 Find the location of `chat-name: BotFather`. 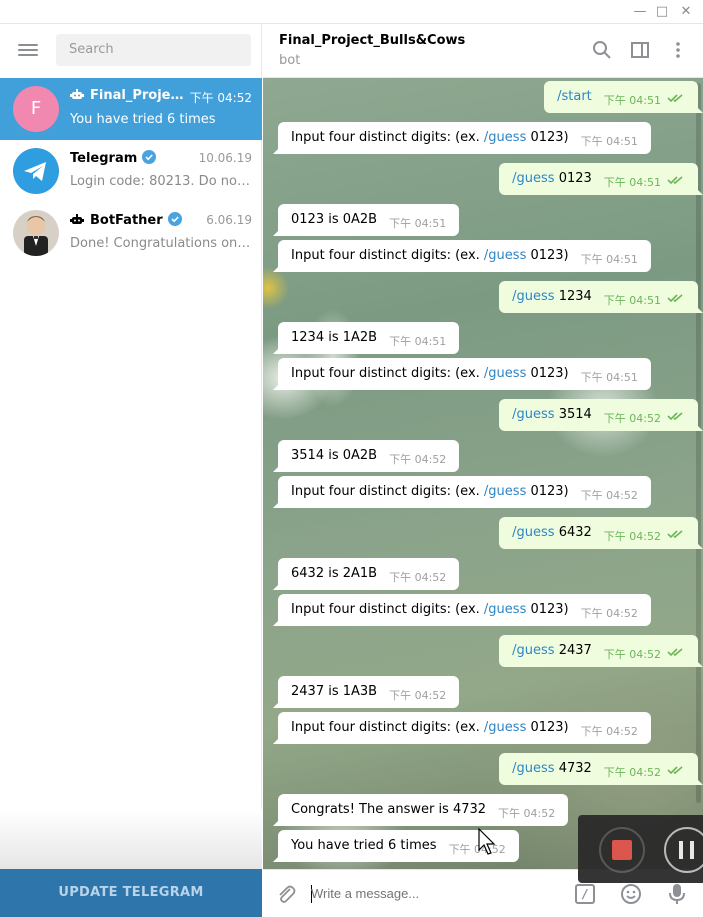

chat-name: BotFather is located at coordinates (126, 220).